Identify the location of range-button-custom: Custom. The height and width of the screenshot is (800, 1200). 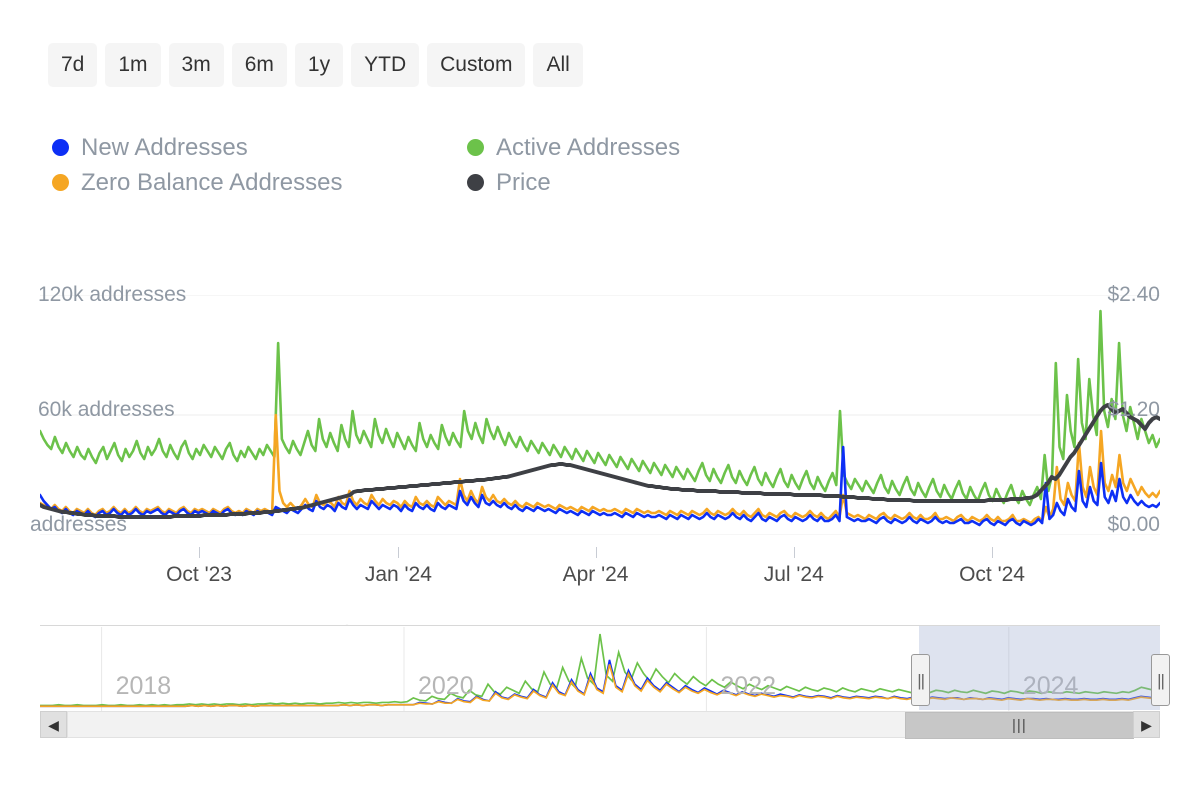
(476, 65).